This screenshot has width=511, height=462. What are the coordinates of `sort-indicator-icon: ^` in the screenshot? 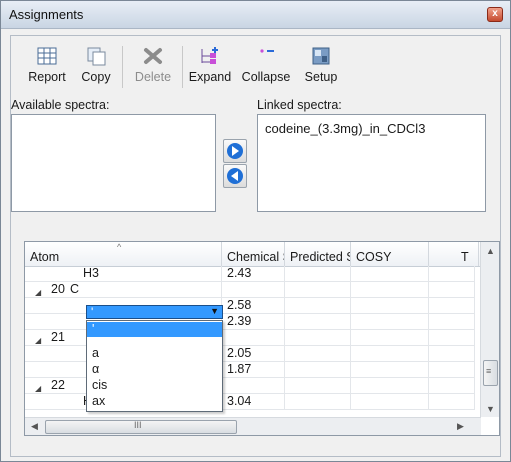 It's located at (119, 247).